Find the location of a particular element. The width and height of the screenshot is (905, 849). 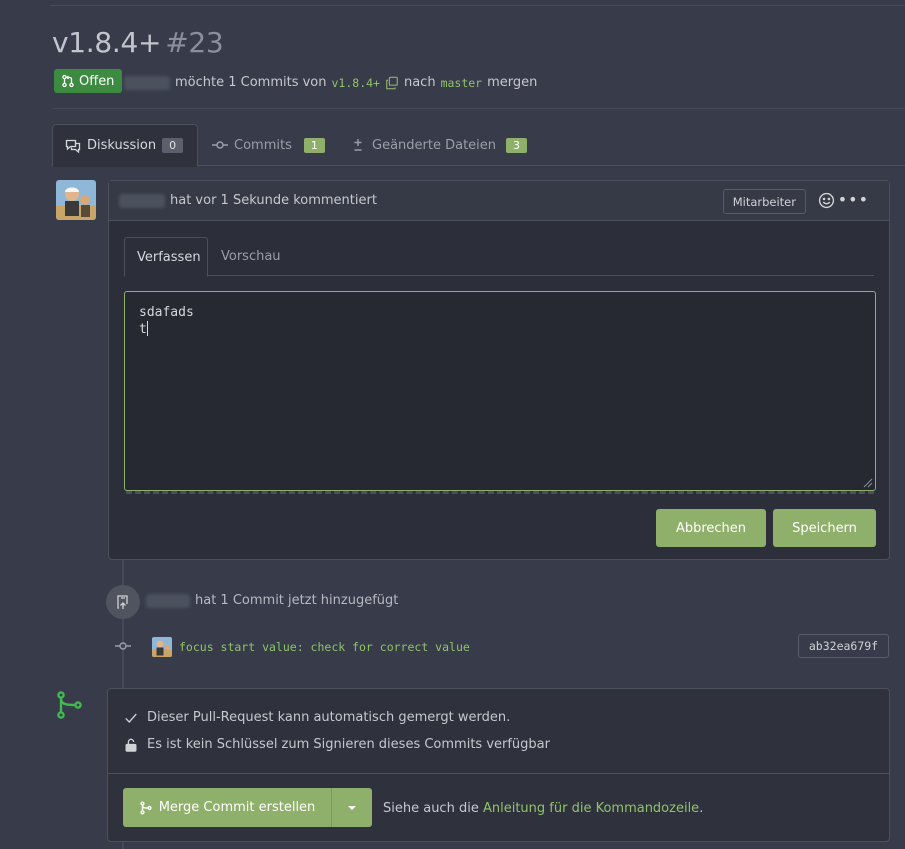

page-title: v1.8.4+ #23 is located at coordinates (138, 42).